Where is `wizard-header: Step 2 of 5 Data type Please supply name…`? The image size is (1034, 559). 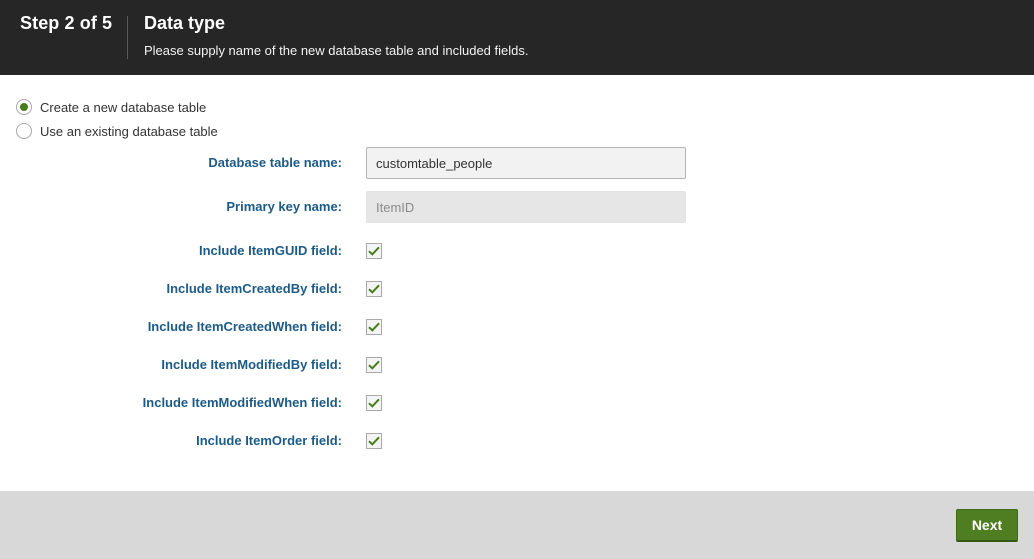
wizard-header: Step 2 of 5 Data type Please supply name… is located at coordinates (517, 37).